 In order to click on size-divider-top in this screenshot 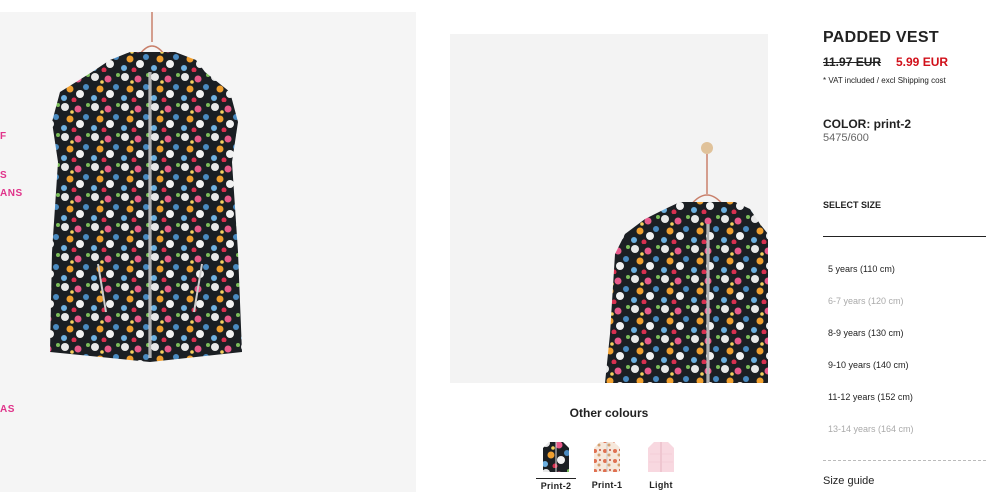, I will do `click(904, 236)`.